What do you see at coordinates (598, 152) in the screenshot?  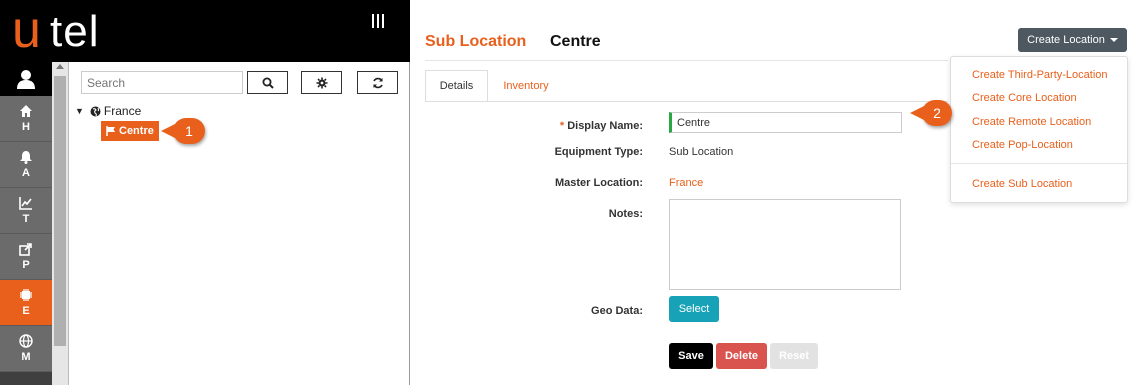 I see `equipment-type-label: Equipment Type:` at bounding box center [598, 152].